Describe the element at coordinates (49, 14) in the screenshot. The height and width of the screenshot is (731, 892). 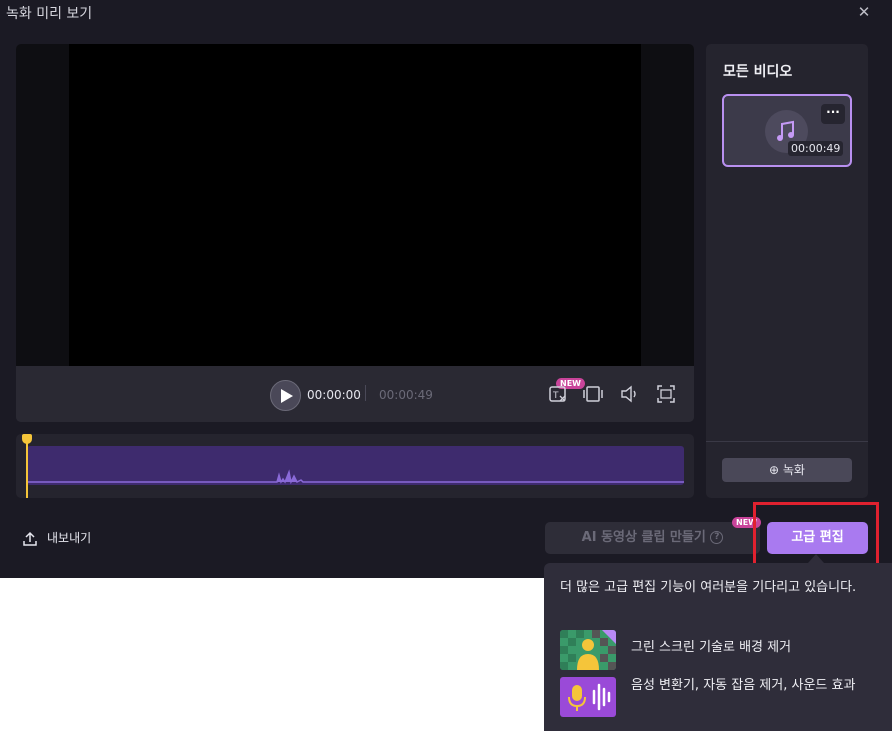
I see `window-title: 녹화 미리 보기` at that location.